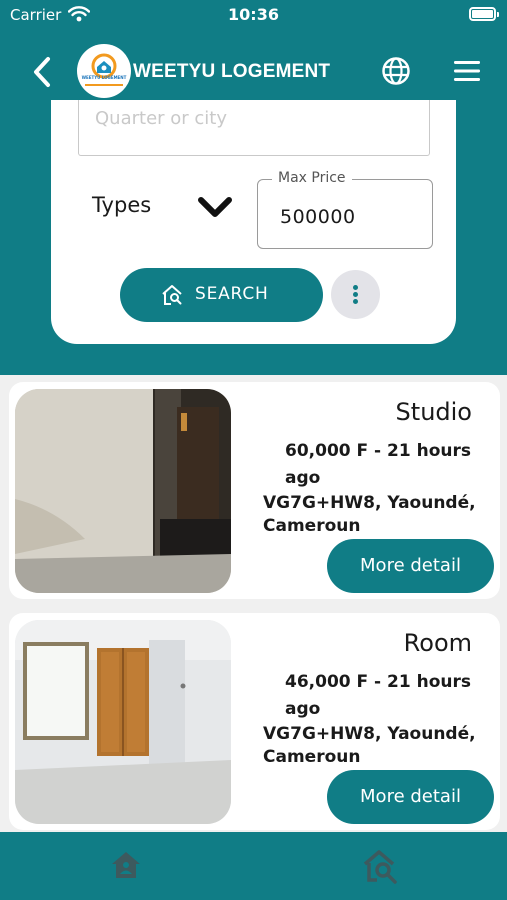 This screenshot has height=900, width=507. I want to click on max-price-field: Max Price 500000, so click(345, 209).